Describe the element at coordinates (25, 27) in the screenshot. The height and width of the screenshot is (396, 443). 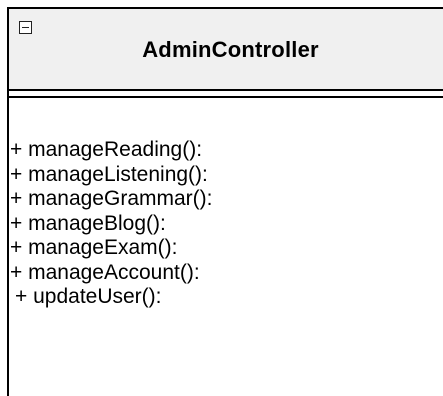
I see `collapse-icon` at that location.